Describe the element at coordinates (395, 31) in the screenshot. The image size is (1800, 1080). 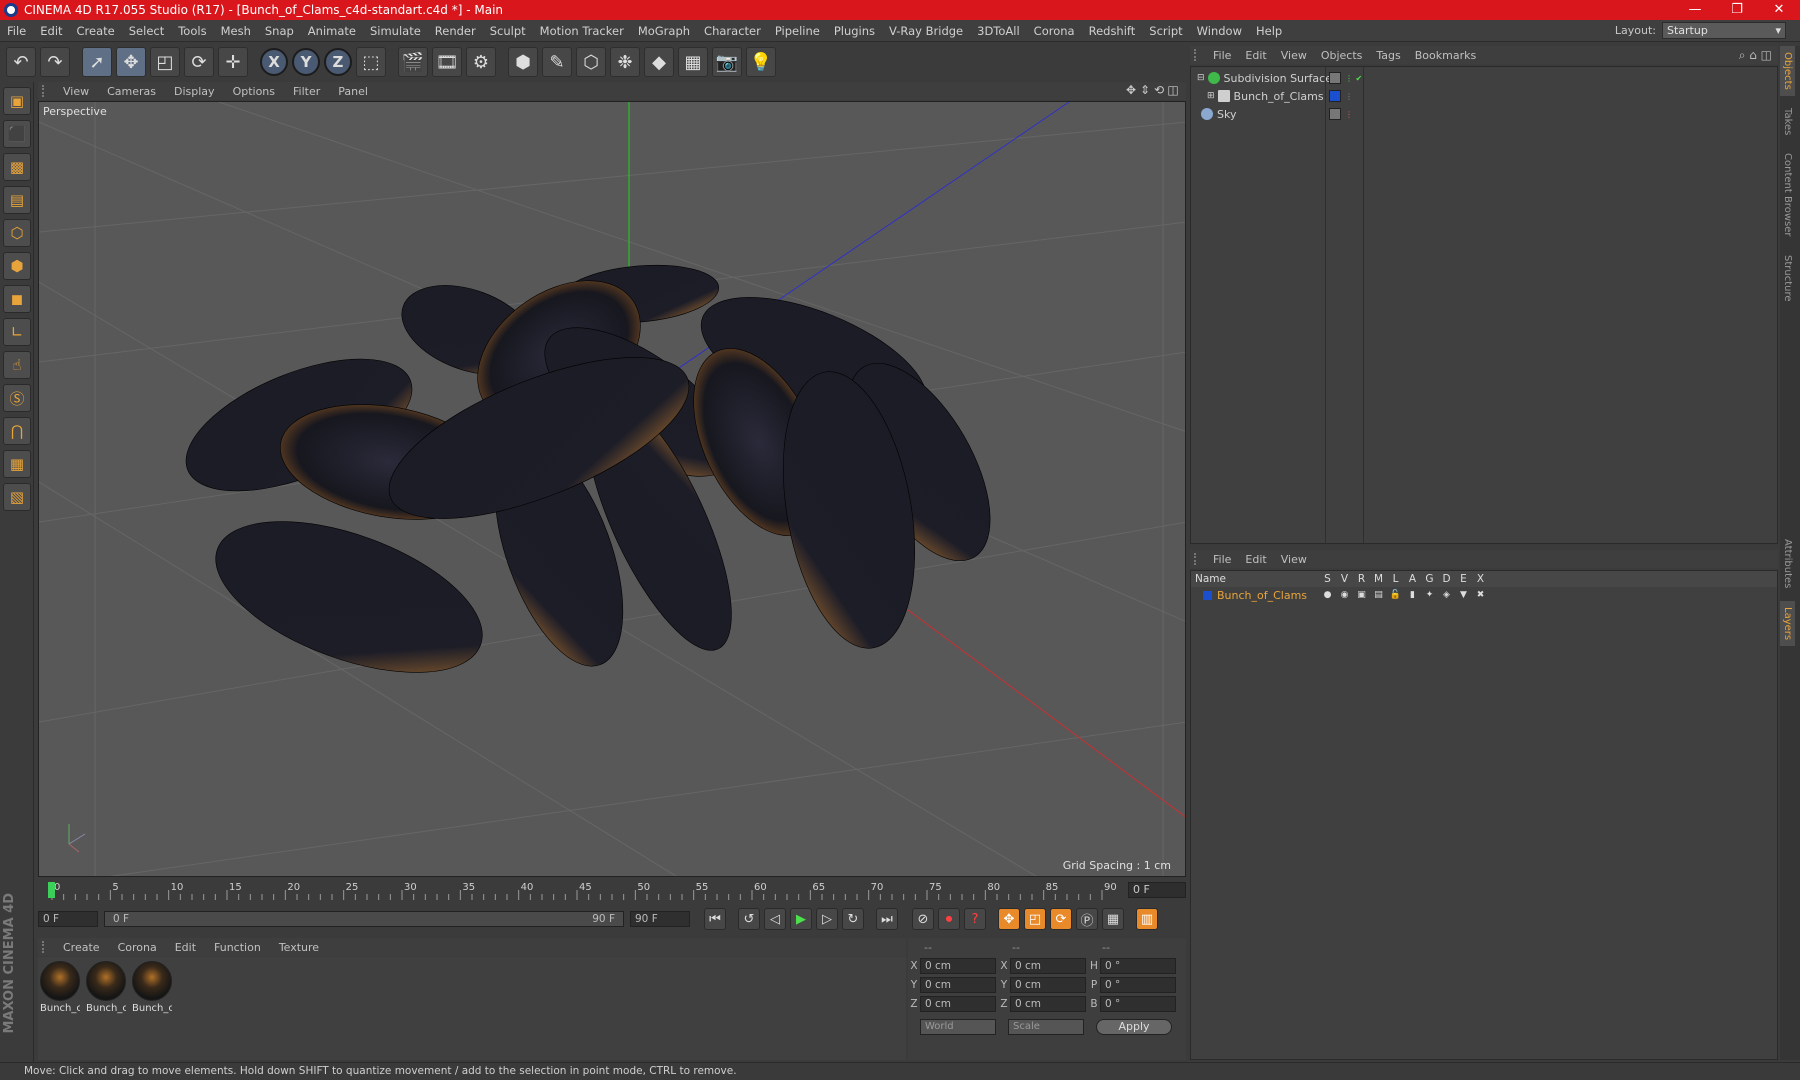
I see `menu-simulate: Simulate` at that location.